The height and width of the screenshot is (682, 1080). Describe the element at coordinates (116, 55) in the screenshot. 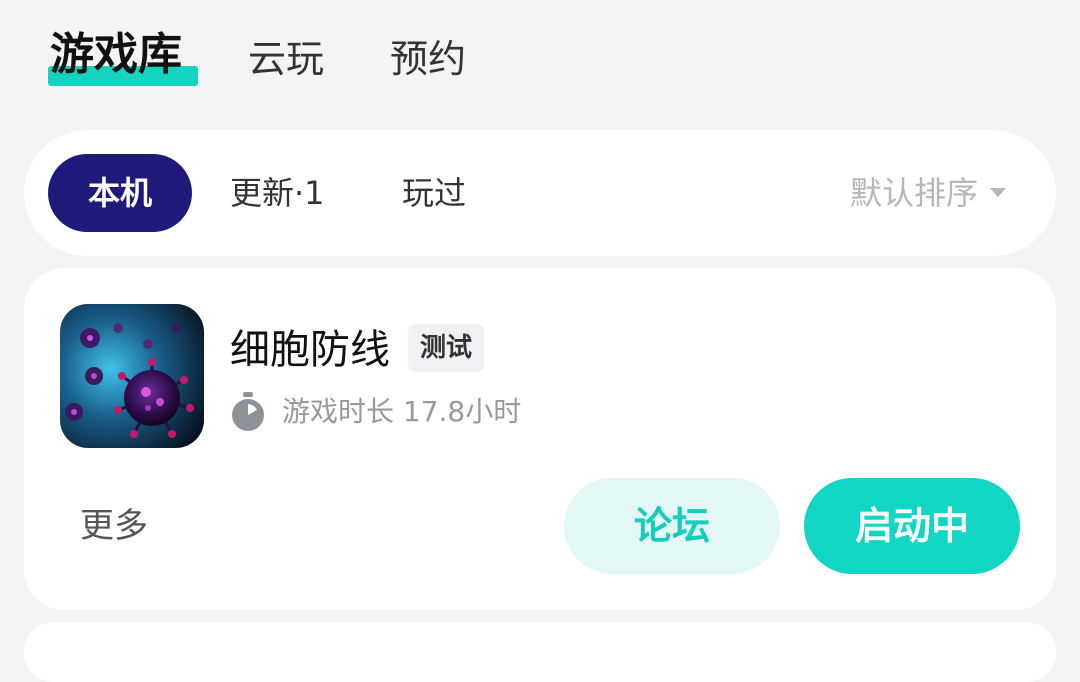

I see `tab-game-library: 游戏库` at that location.